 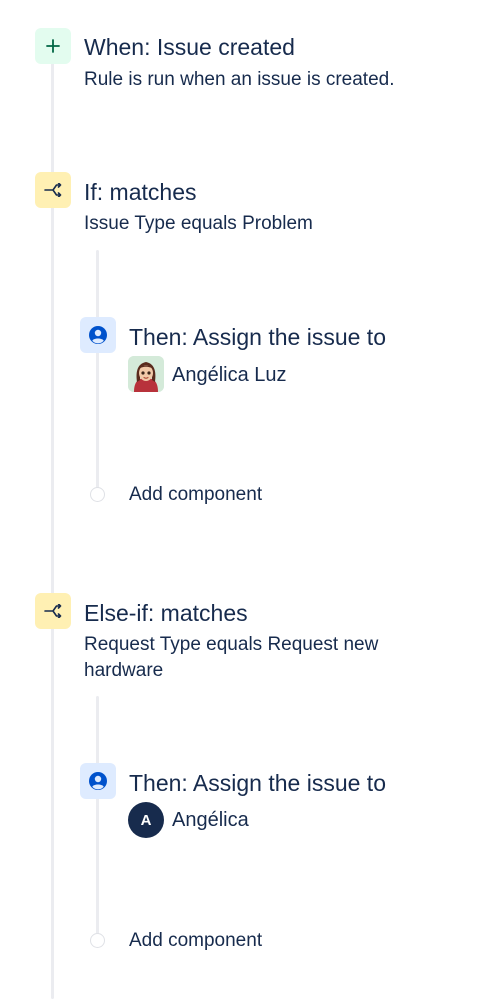 I want to click on if-add-component-node, so click(x=97, y=494).